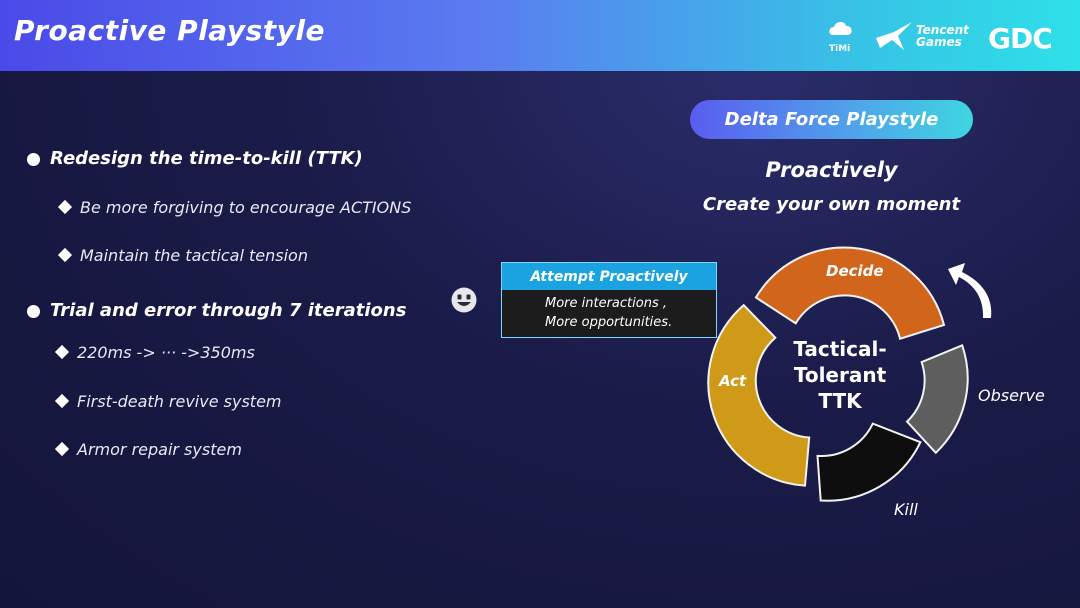 The image size is (1080, 608). What do you see at coordinates (937, 399) in the screenshot?
I see `observe-segment` at bounding box center [937, 399].